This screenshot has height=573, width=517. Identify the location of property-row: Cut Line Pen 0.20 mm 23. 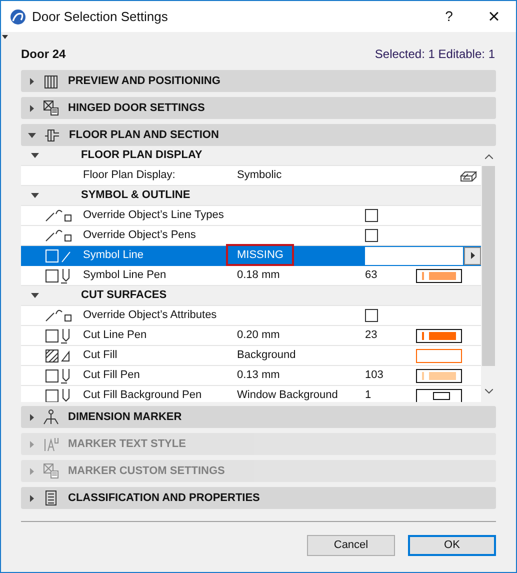
(251, 336).